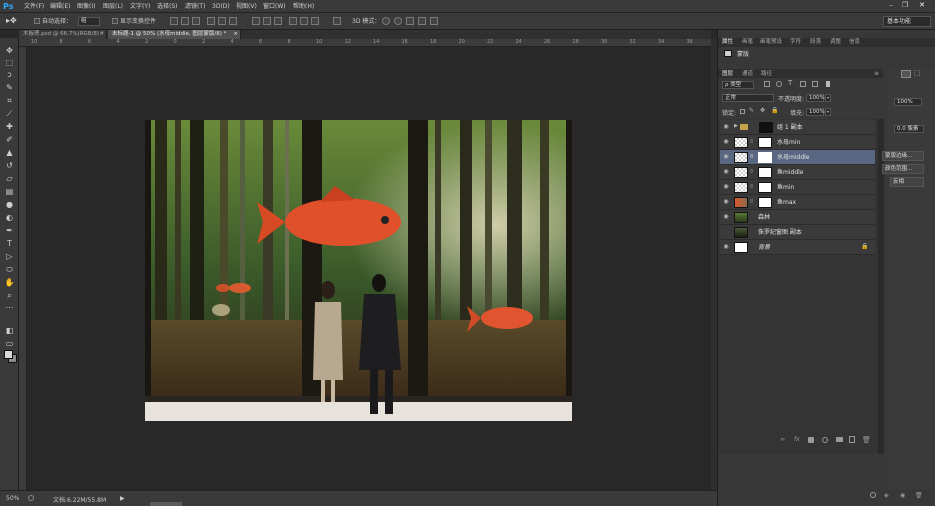  I want to click on zoom-tool-icon: ⌕, so click(9, 296).